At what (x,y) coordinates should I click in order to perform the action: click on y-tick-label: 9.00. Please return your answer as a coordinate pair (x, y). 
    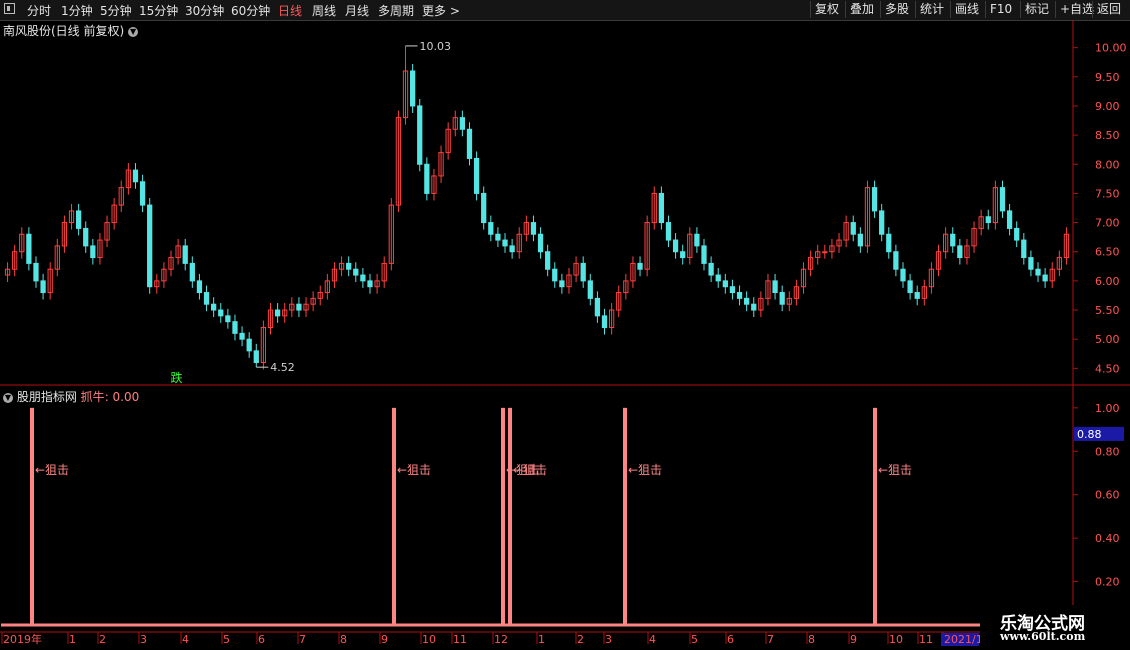
    Looking at the image, I should click on (1107, 106).